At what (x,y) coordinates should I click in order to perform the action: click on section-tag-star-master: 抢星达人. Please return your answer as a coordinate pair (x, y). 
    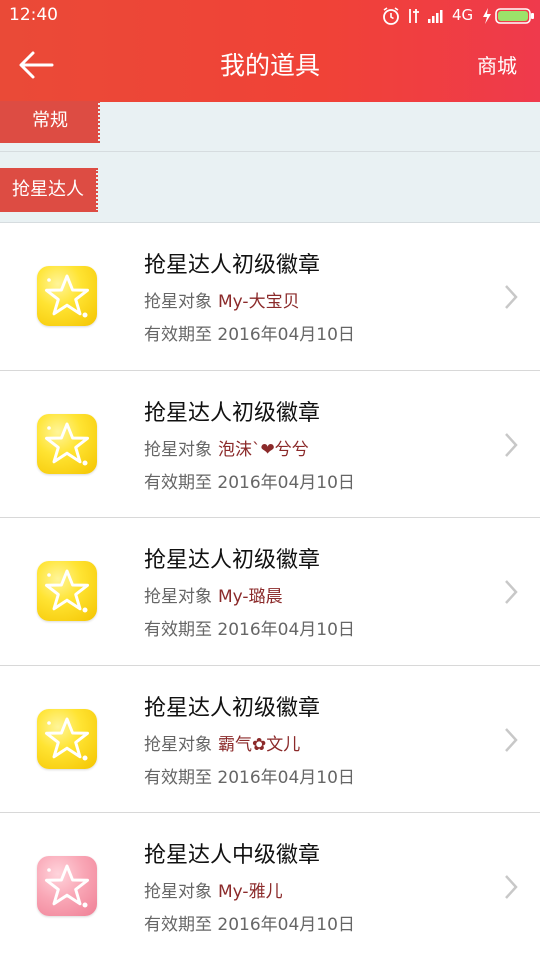
    Looking at the image, I should click on (49, 190).